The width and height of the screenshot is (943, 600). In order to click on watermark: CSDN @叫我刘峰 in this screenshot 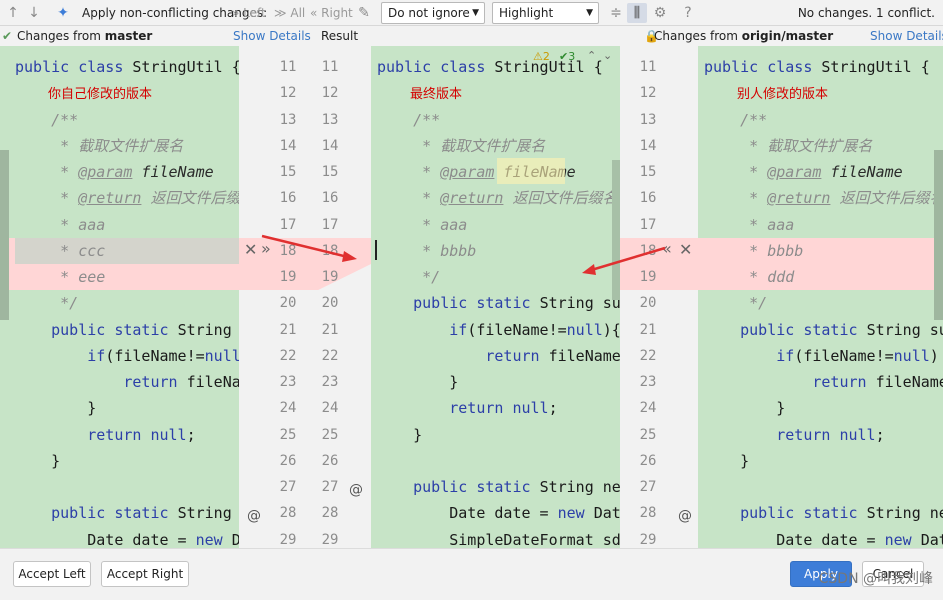, I will do `click(875, 579)`.